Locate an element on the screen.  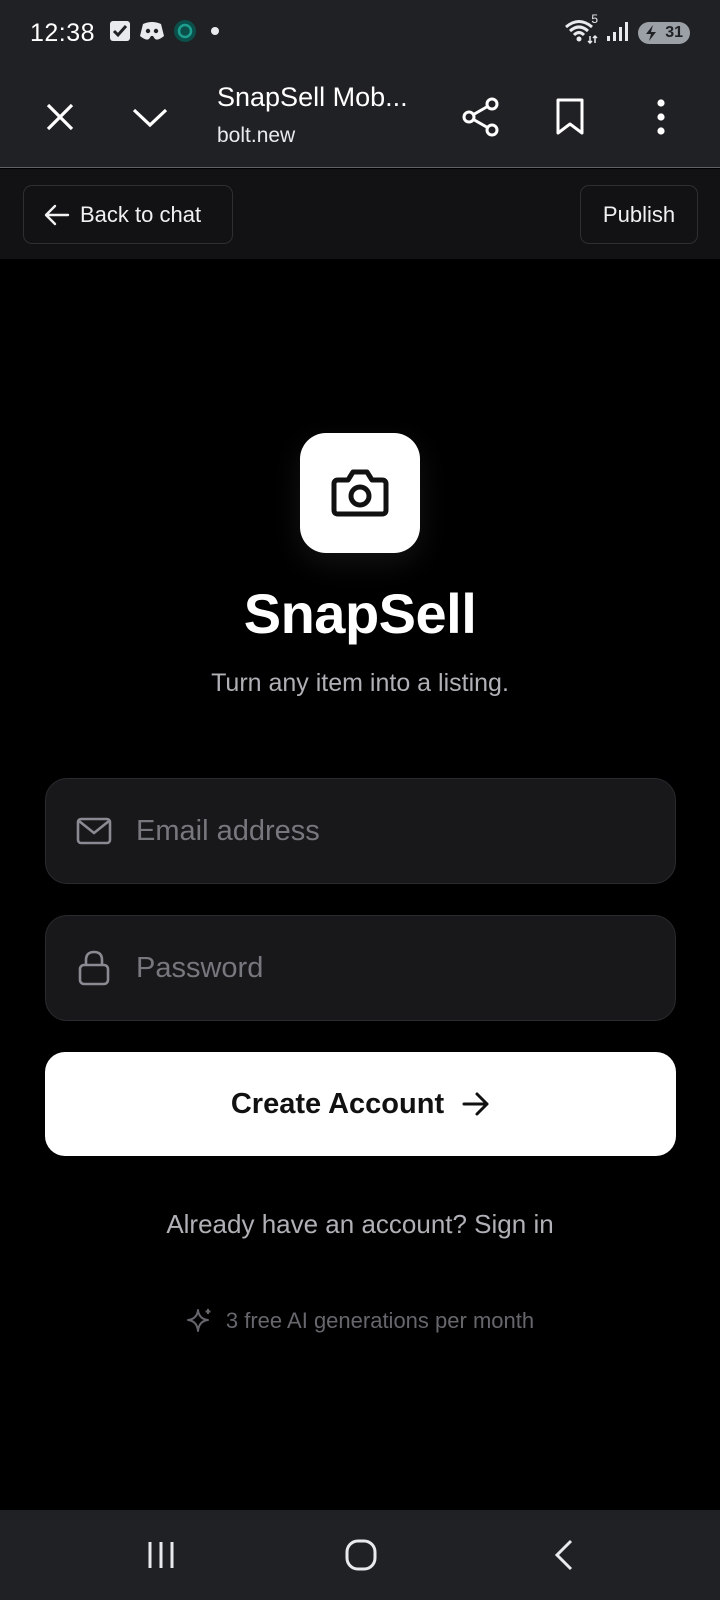
home-icon is located at coordinates (361, 1555).